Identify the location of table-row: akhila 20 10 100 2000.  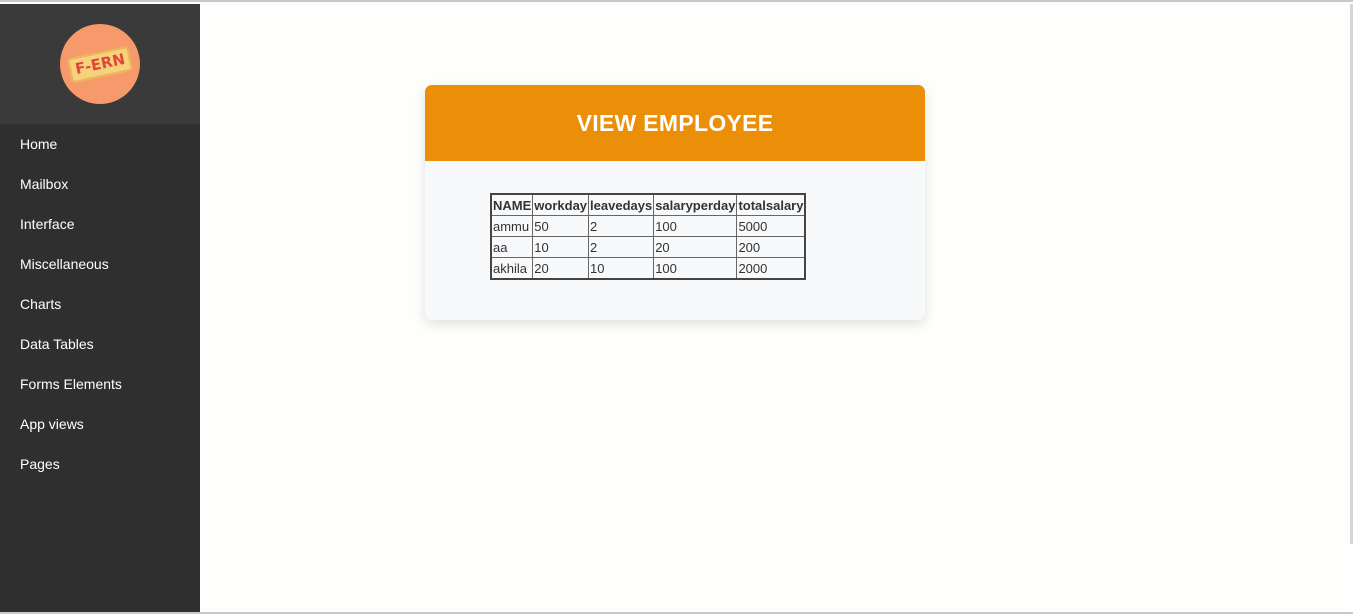
(648, 268).